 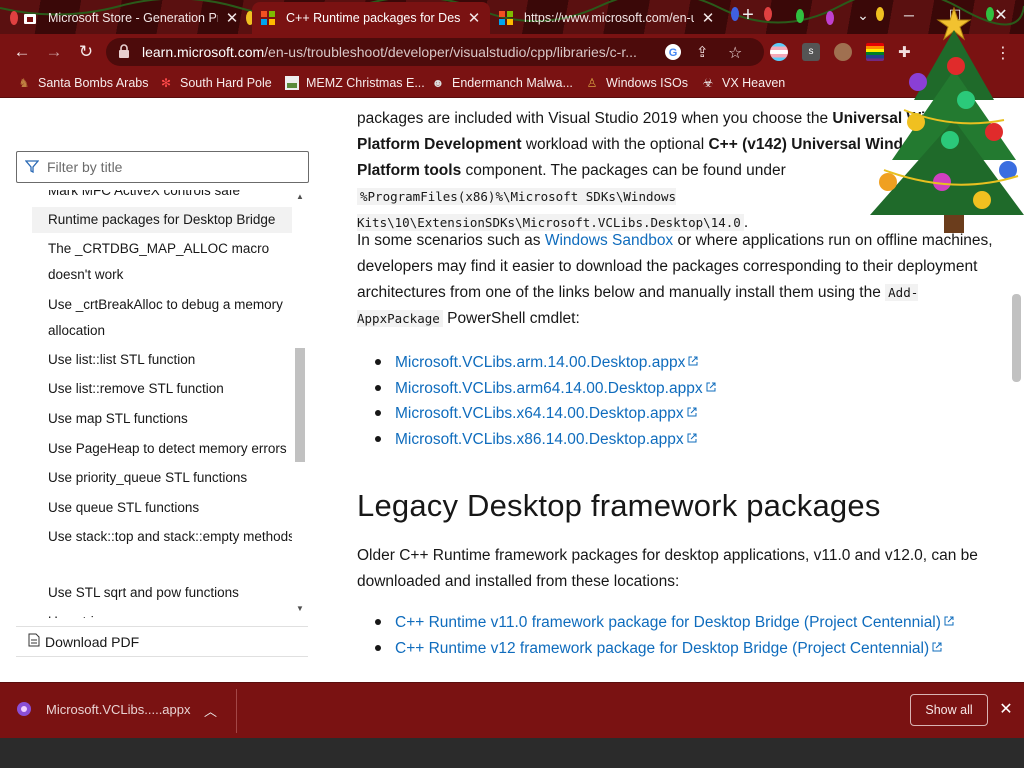 I want to click on toc-item: Use list::list STL function, so click(x=170, y=360).